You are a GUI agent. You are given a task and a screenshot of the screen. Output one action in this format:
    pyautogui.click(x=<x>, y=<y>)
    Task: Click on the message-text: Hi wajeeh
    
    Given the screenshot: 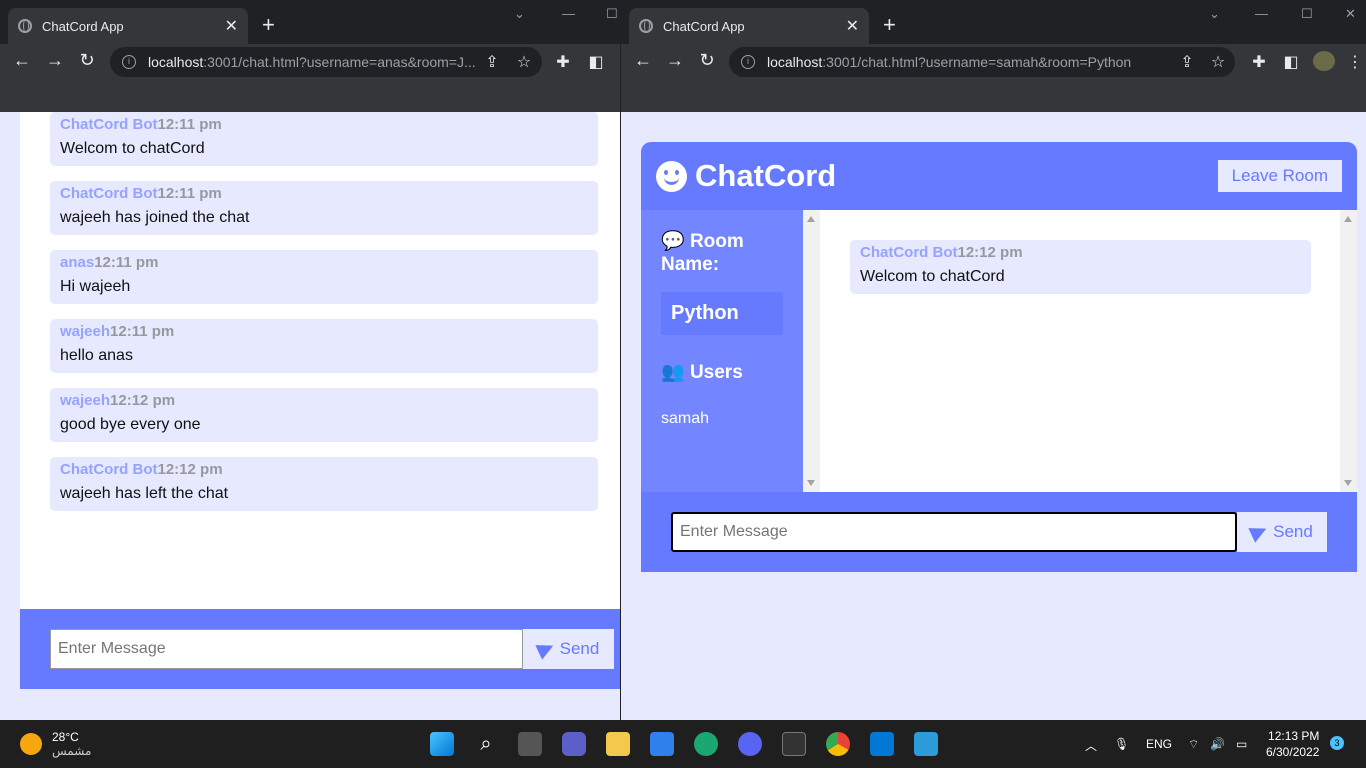 What is the action you would take?
    pyautogui.click(x=95, y=286)
    